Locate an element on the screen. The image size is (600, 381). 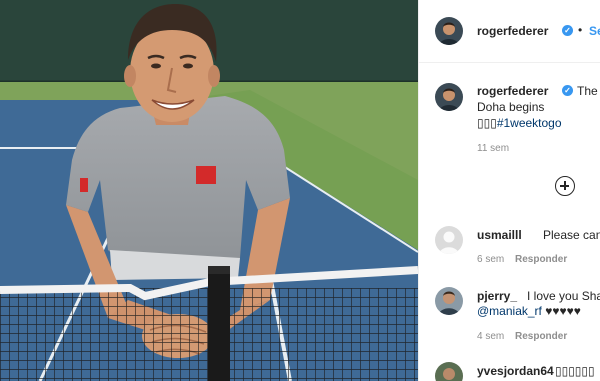
post-header: rogerfederer ✓ • Seguir is located at coordinates (509, 31).